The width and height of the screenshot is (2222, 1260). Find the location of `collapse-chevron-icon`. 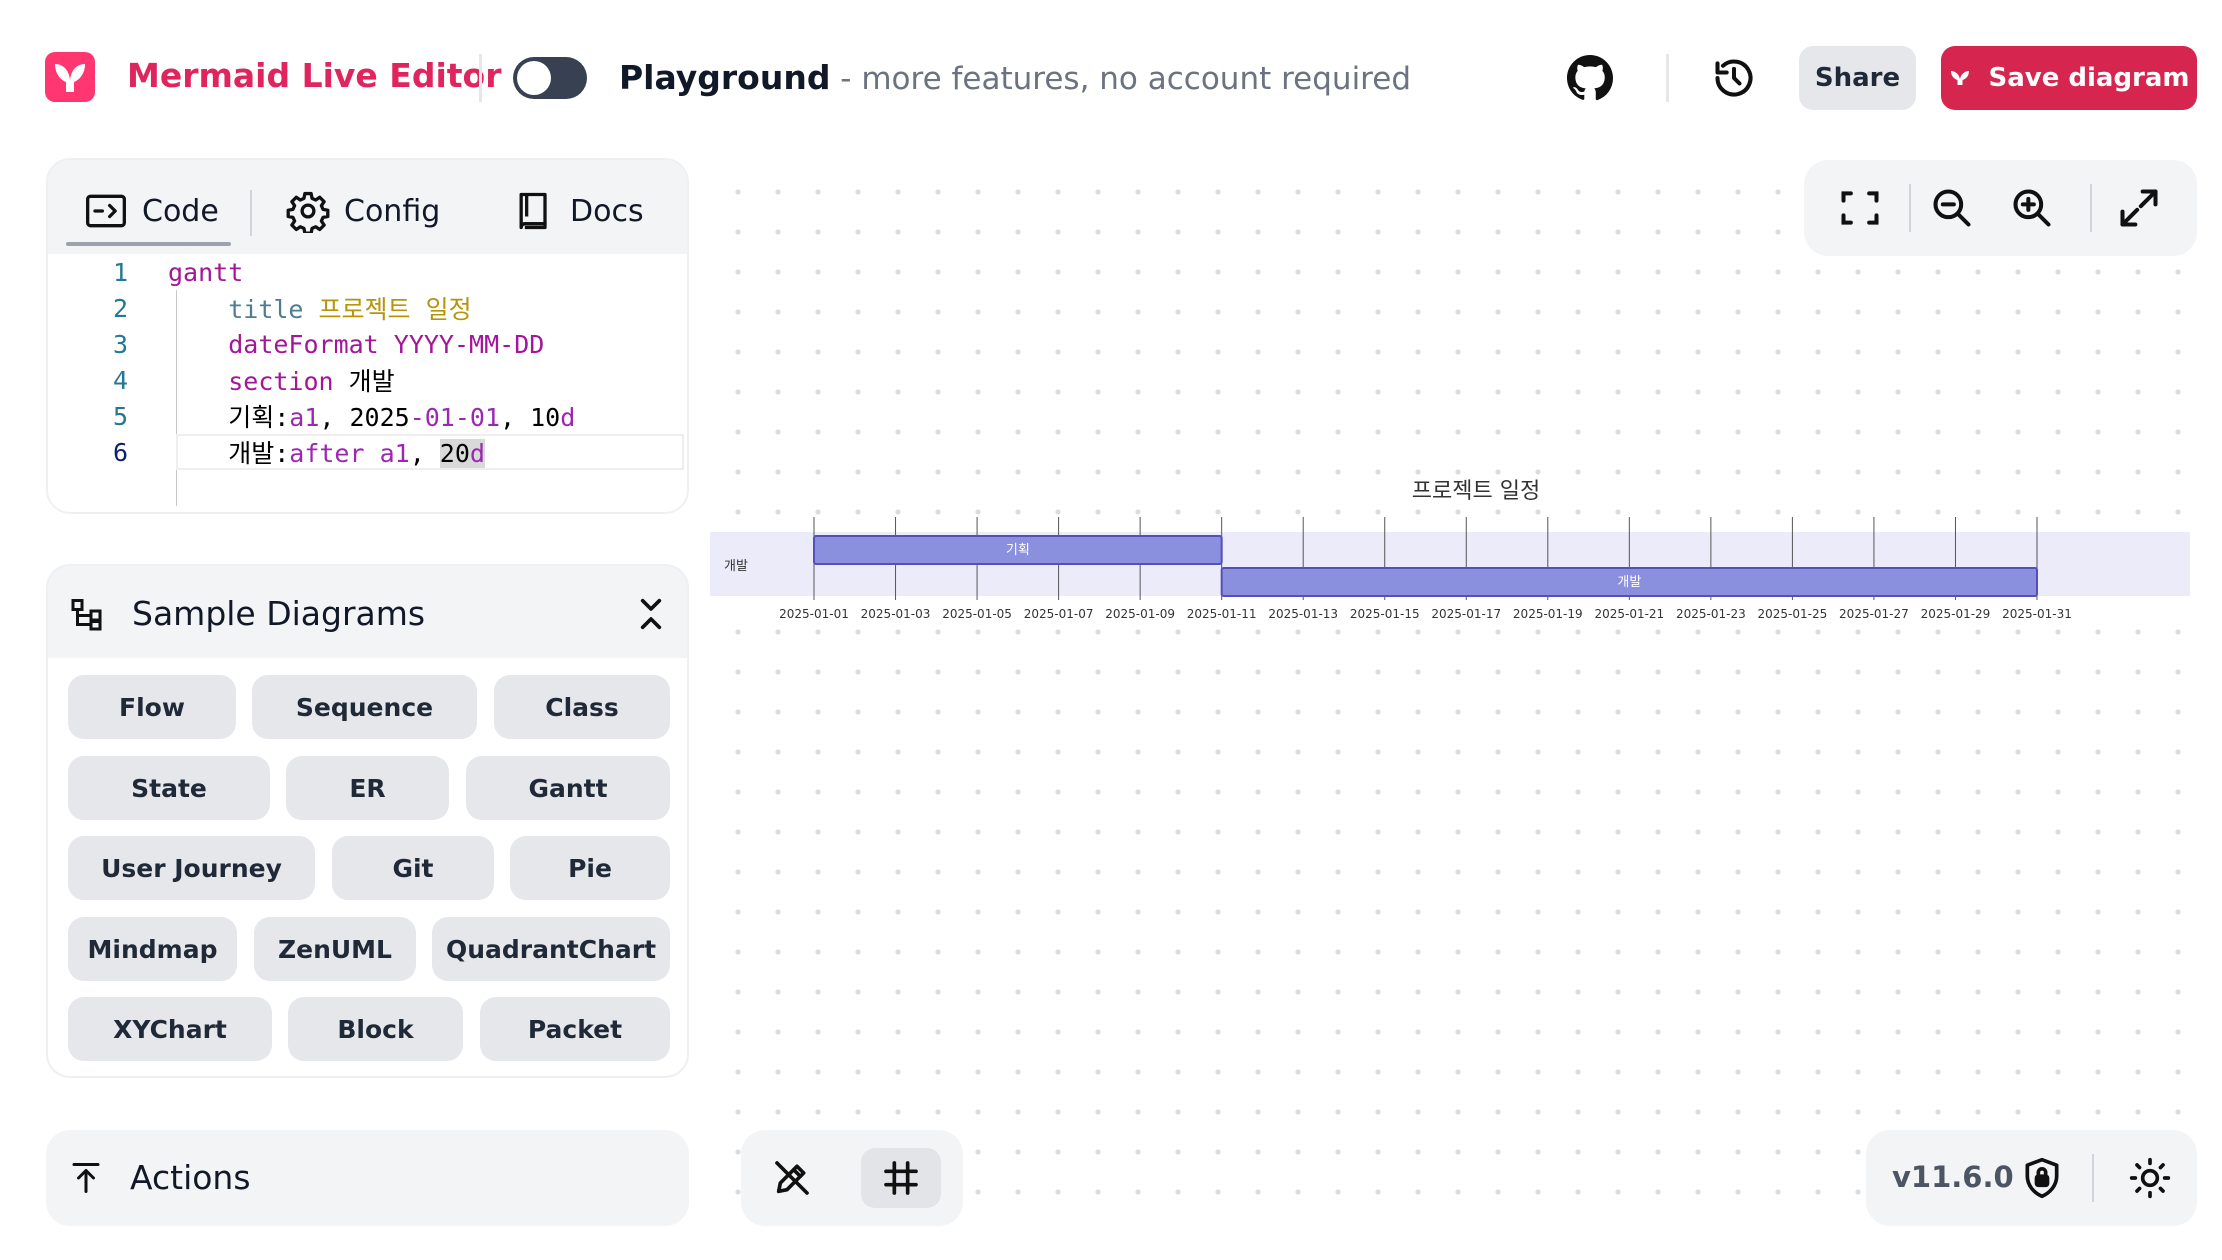

collapse-chevron-icon is located at coordinates (651, 614).